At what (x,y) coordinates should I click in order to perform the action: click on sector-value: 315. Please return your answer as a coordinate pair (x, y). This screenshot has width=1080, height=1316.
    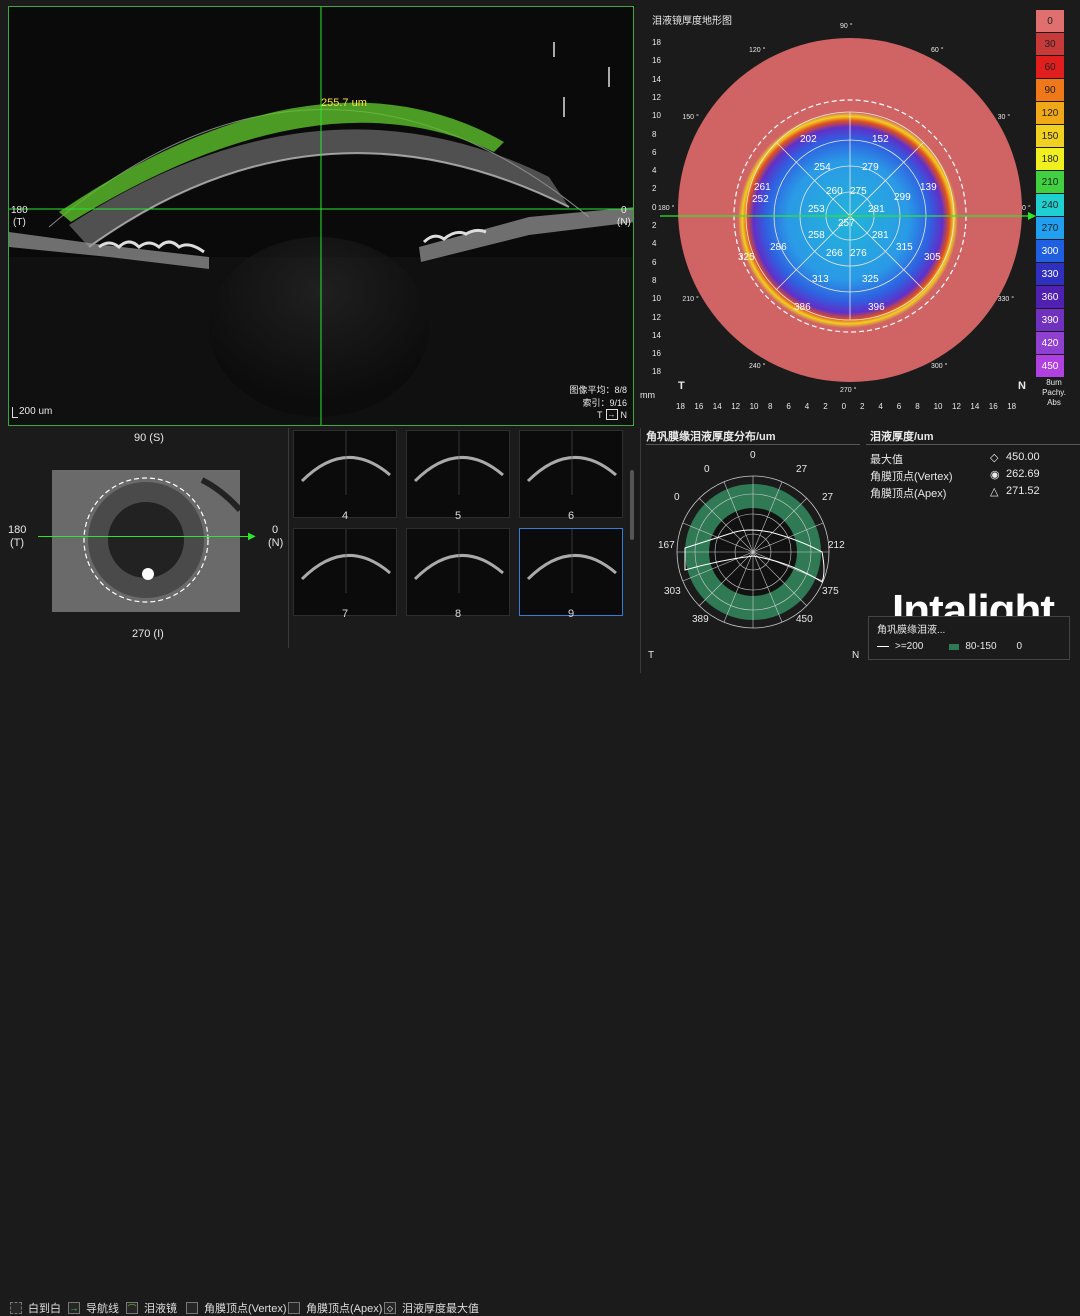
    Looking at the image, I should click on (904, 247).